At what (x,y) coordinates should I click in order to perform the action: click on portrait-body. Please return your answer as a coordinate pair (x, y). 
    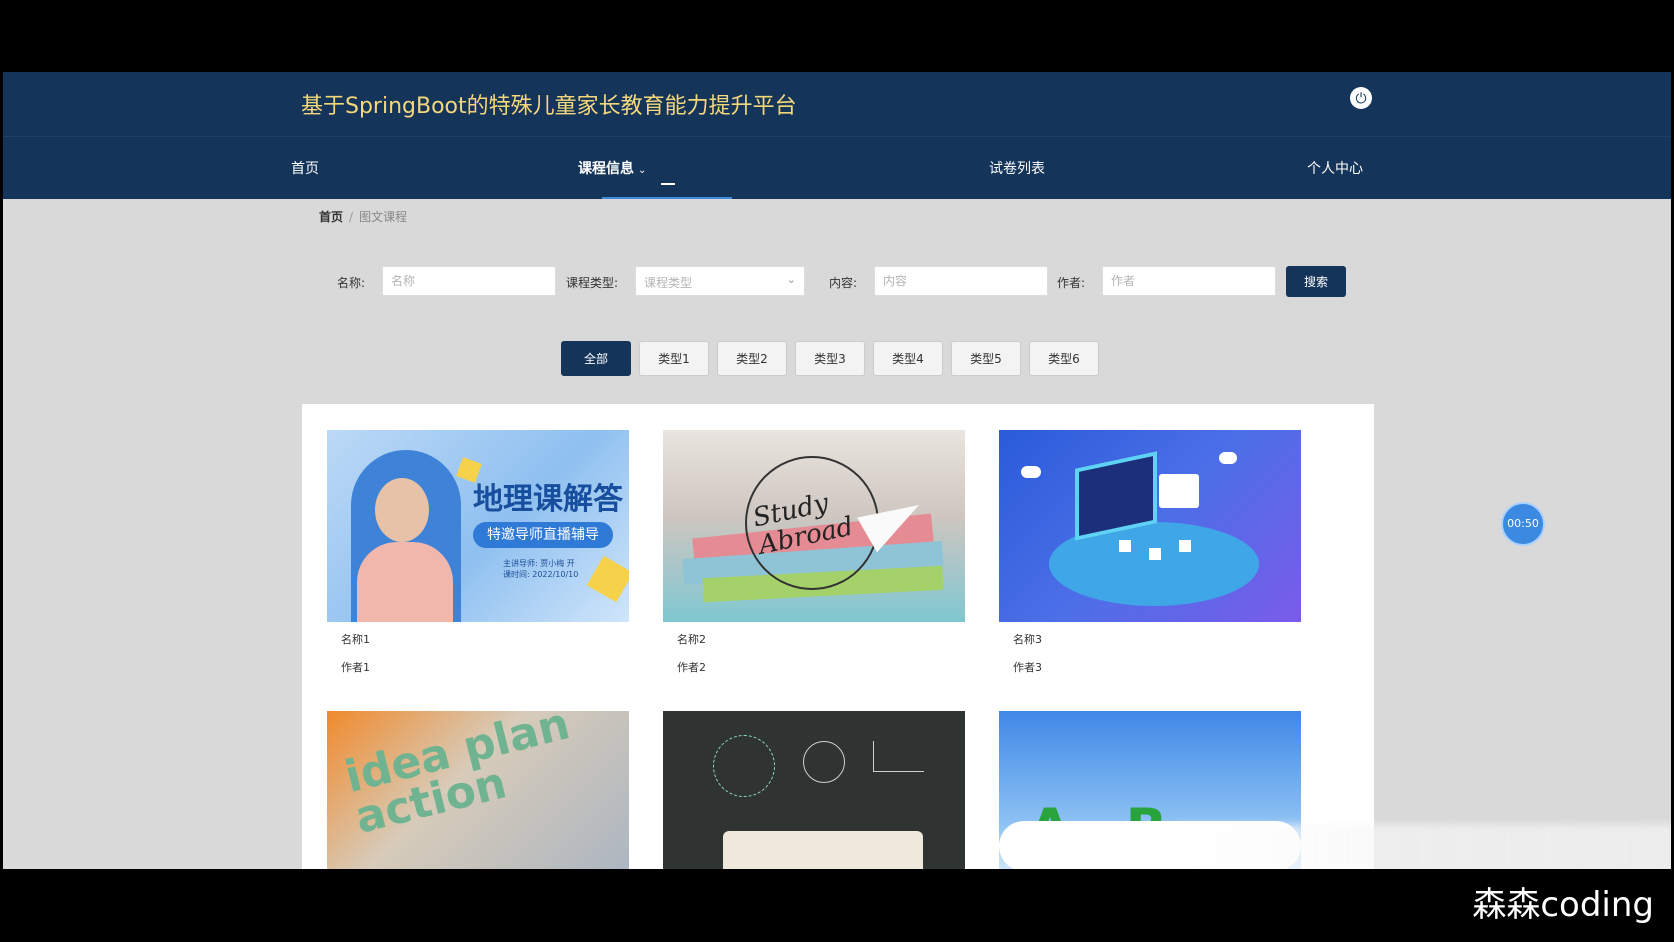
    Looking at the image, I should click on (405, 582).